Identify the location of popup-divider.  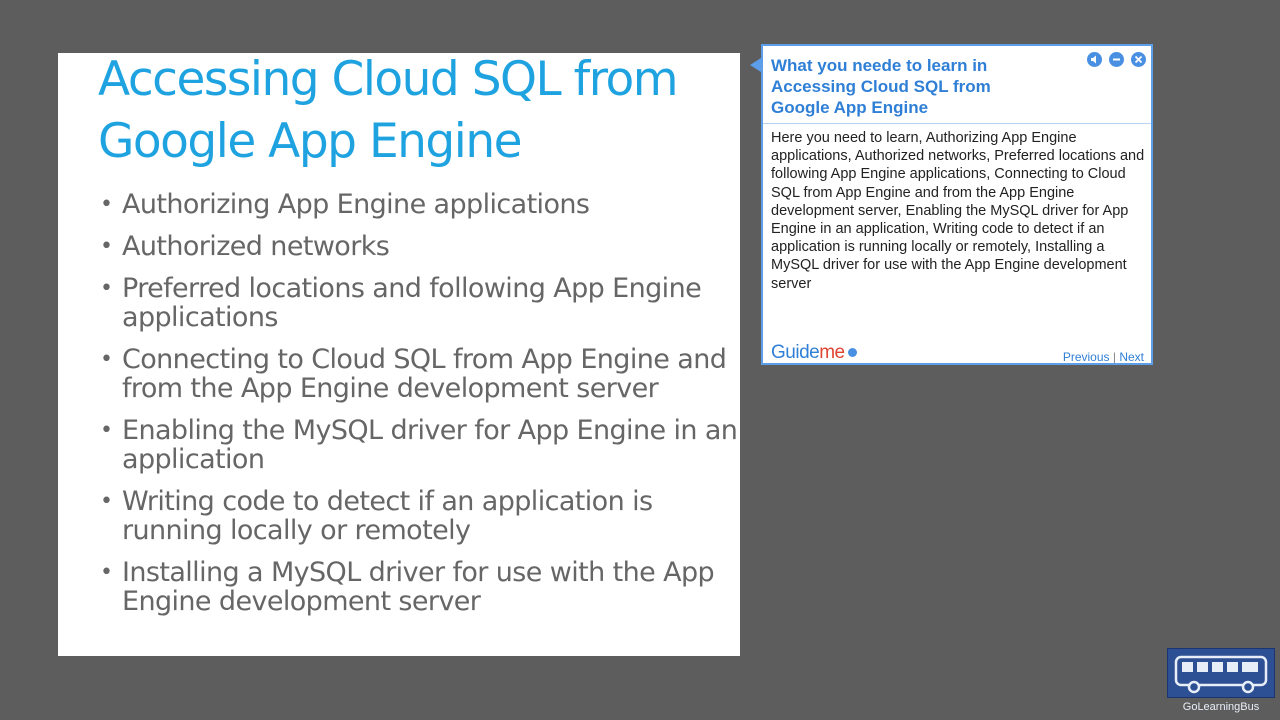
(957, 123).